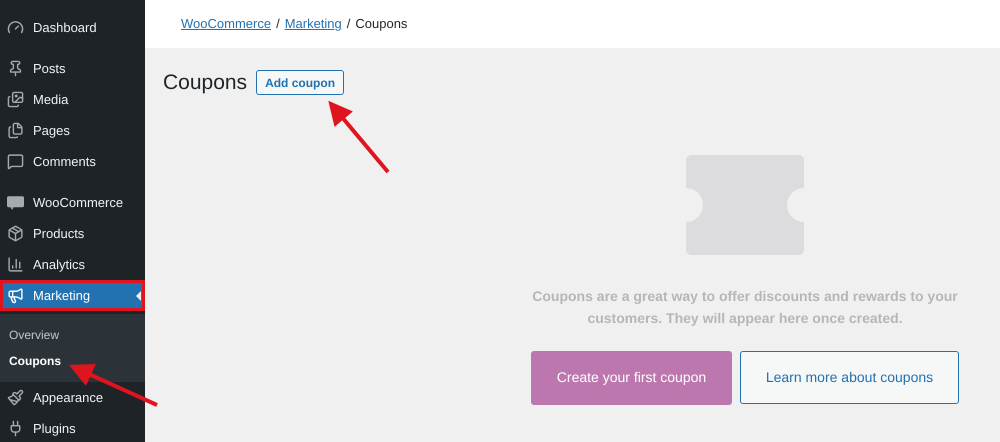 This screenshot has height=442, width=1000. I want to click on box-icon, so click(15, 233).